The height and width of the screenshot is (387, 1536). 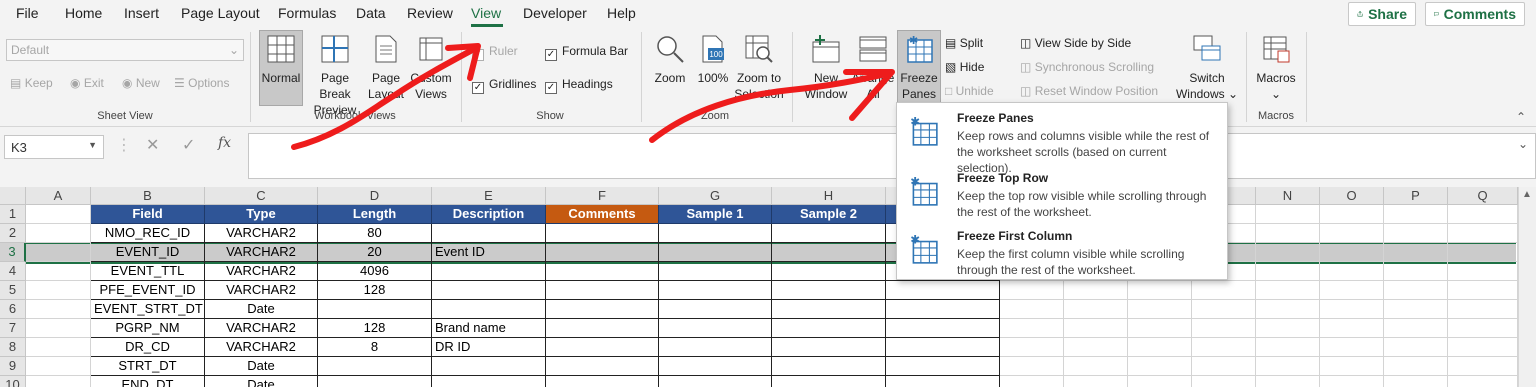 What do you see at coordinates (1207, 68) in the screenshot?
I see `switch-windows-button: Switch Windows ⌄` at bounding box center [1207, 68].